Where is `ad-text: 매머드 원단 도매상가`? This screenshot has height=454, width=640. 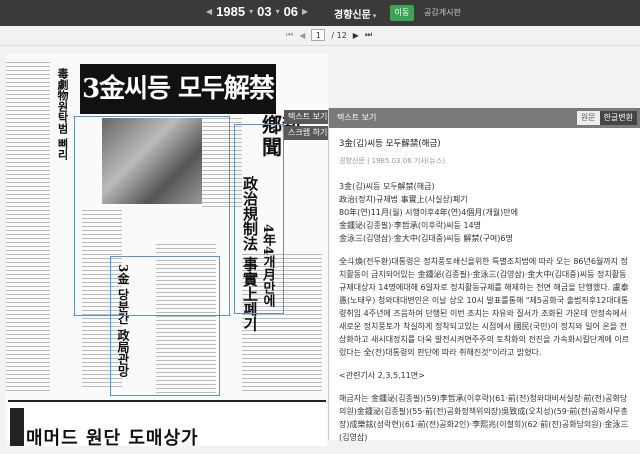 ad-text: 매머드 원단 도매상가 is located at coordinates (112, 437).